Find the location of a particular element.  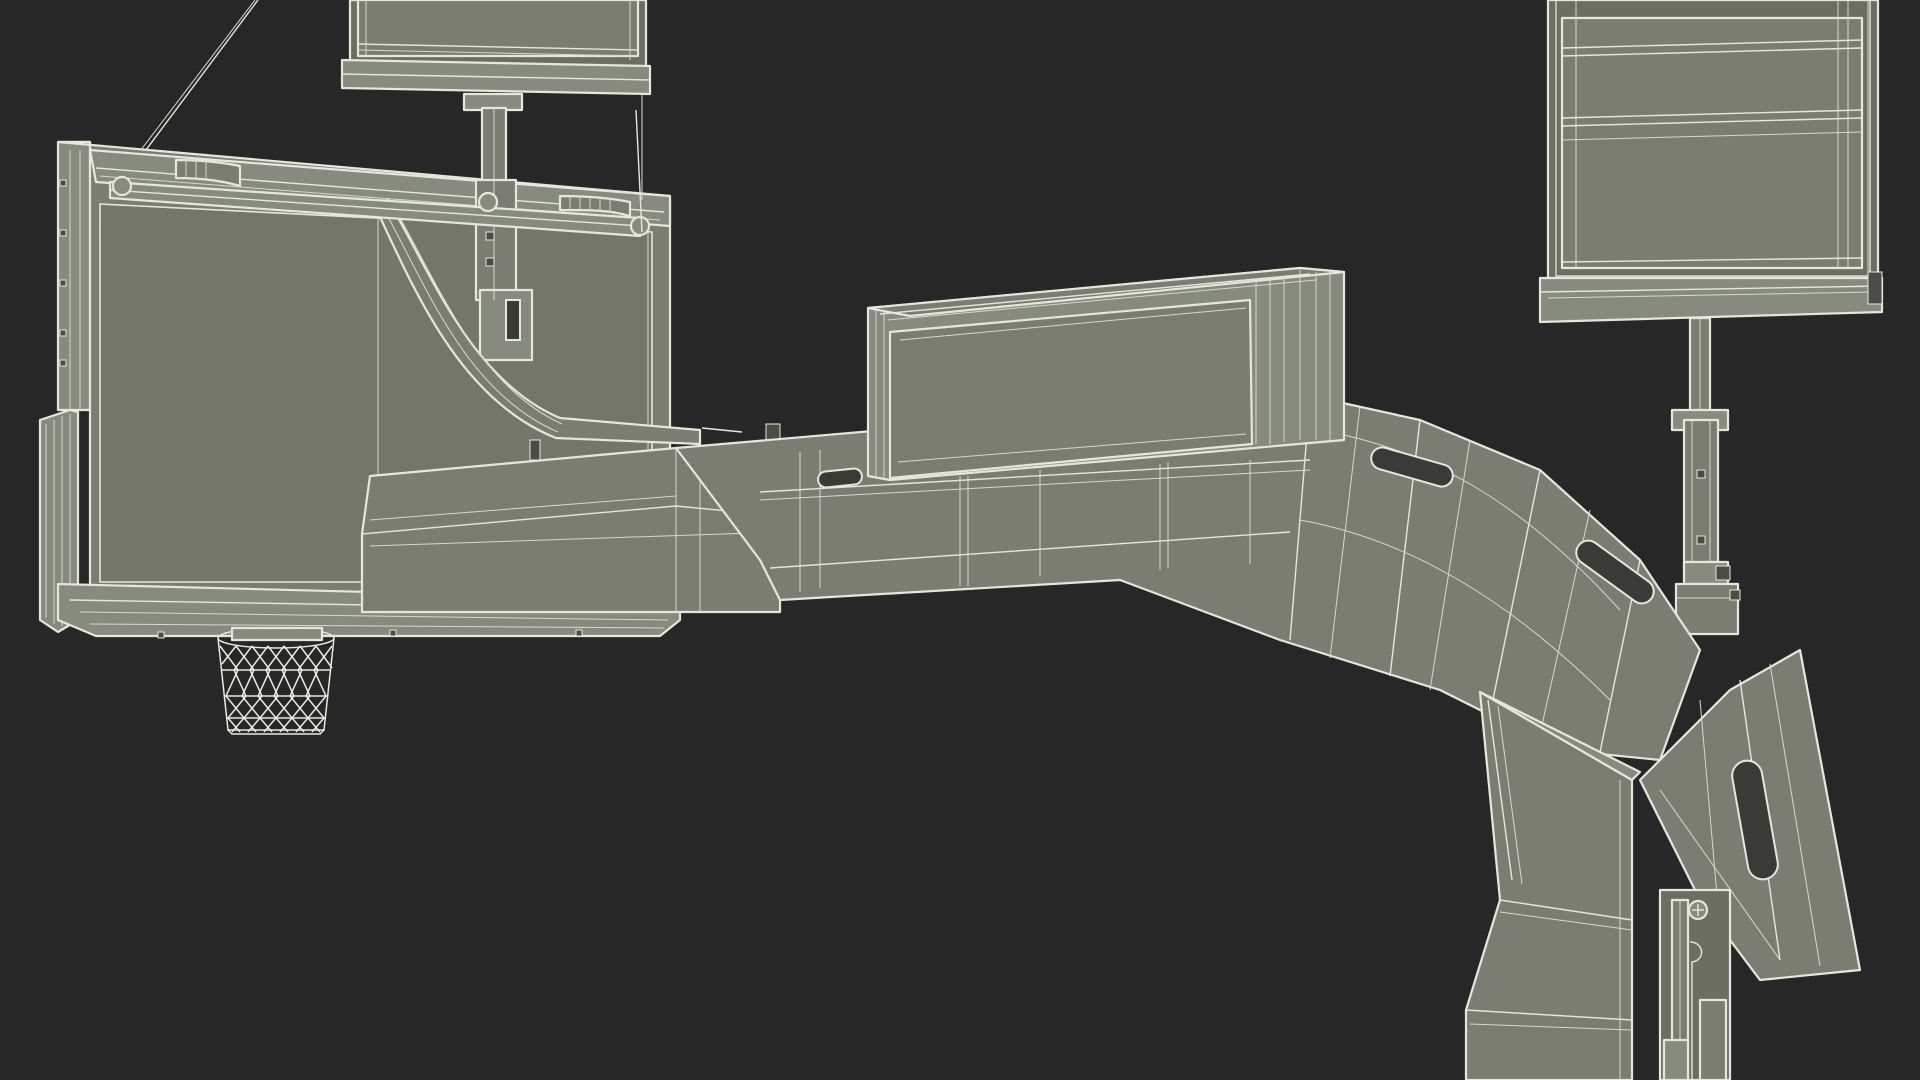

rear-backboard is located at coordinates (1711, 162).